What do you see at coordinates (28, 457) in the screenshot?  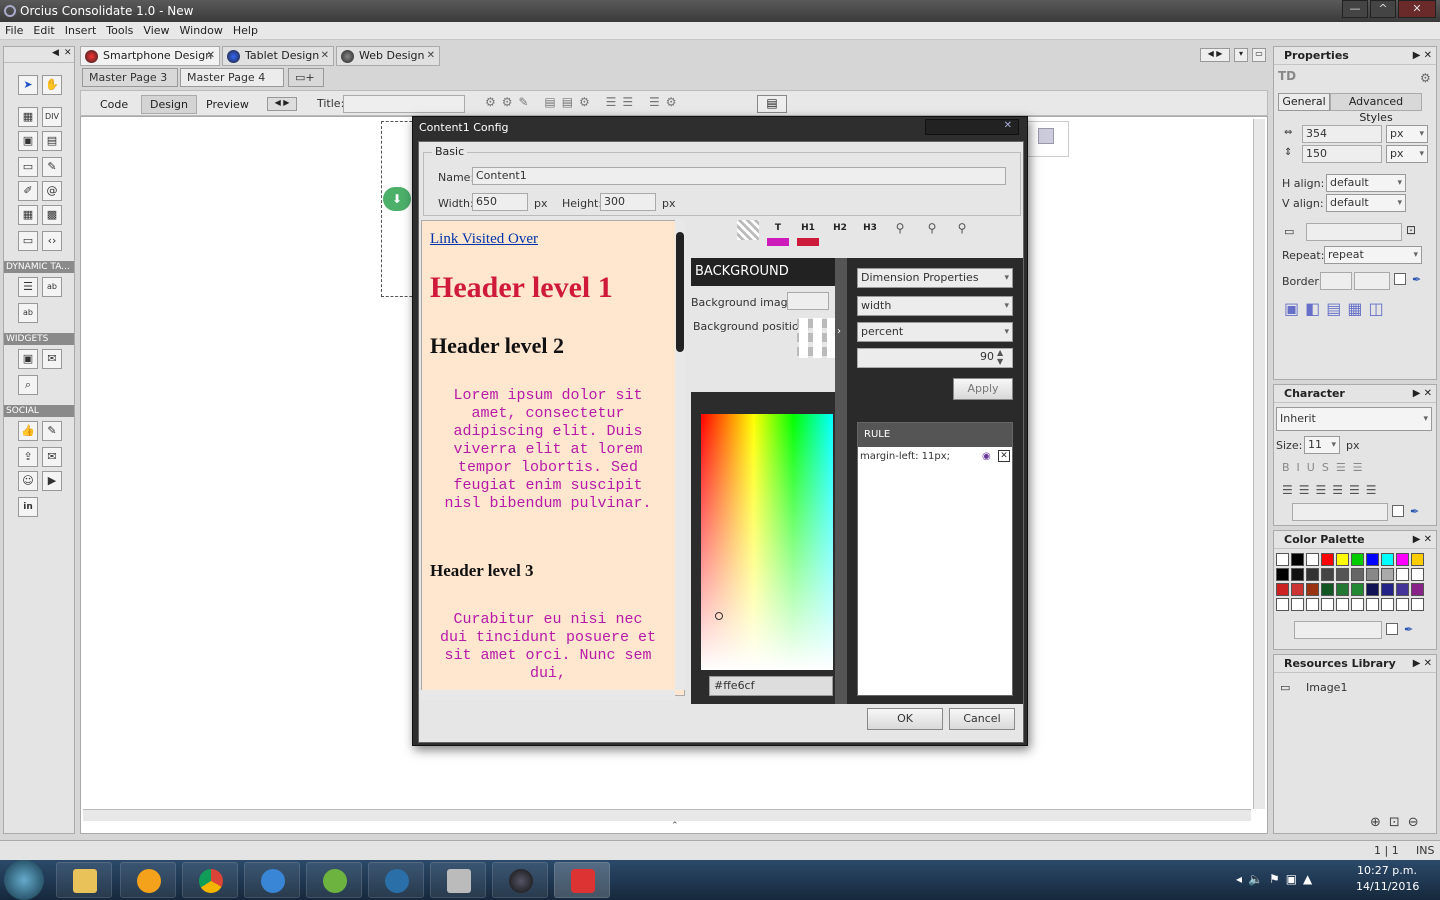 I see `share-icon: ⇪` at bounding box center [28, 457].